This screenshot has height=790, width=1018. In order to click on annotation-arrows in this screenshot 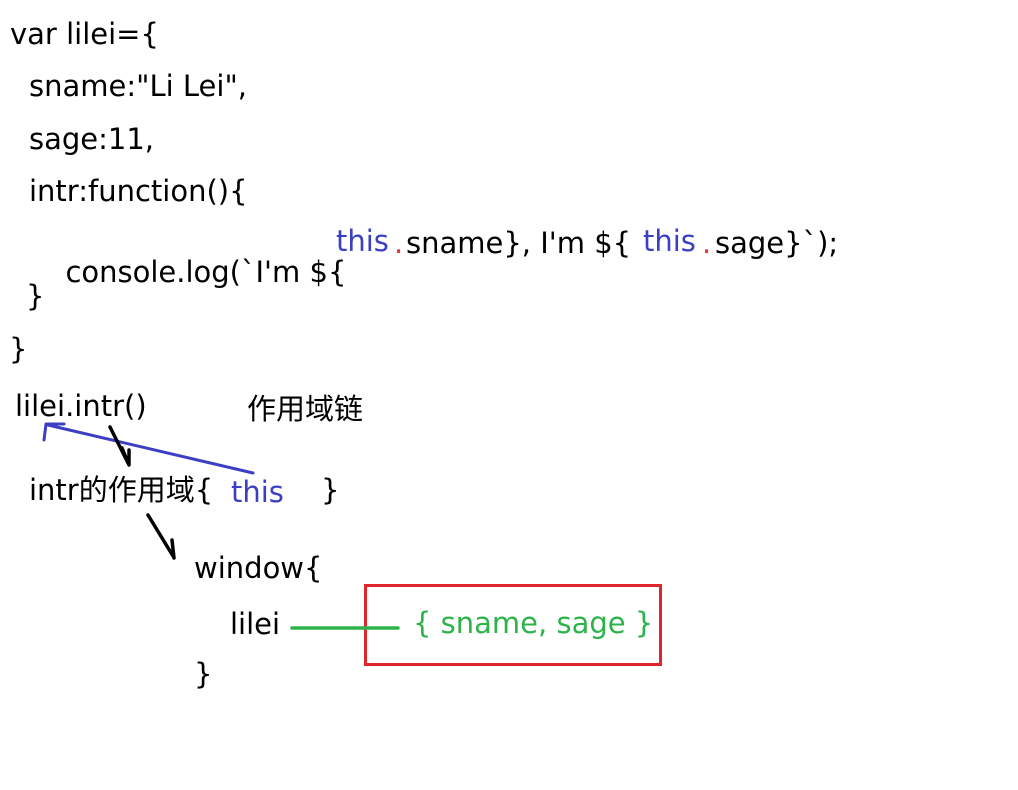, I will do `click(221, 526)`.